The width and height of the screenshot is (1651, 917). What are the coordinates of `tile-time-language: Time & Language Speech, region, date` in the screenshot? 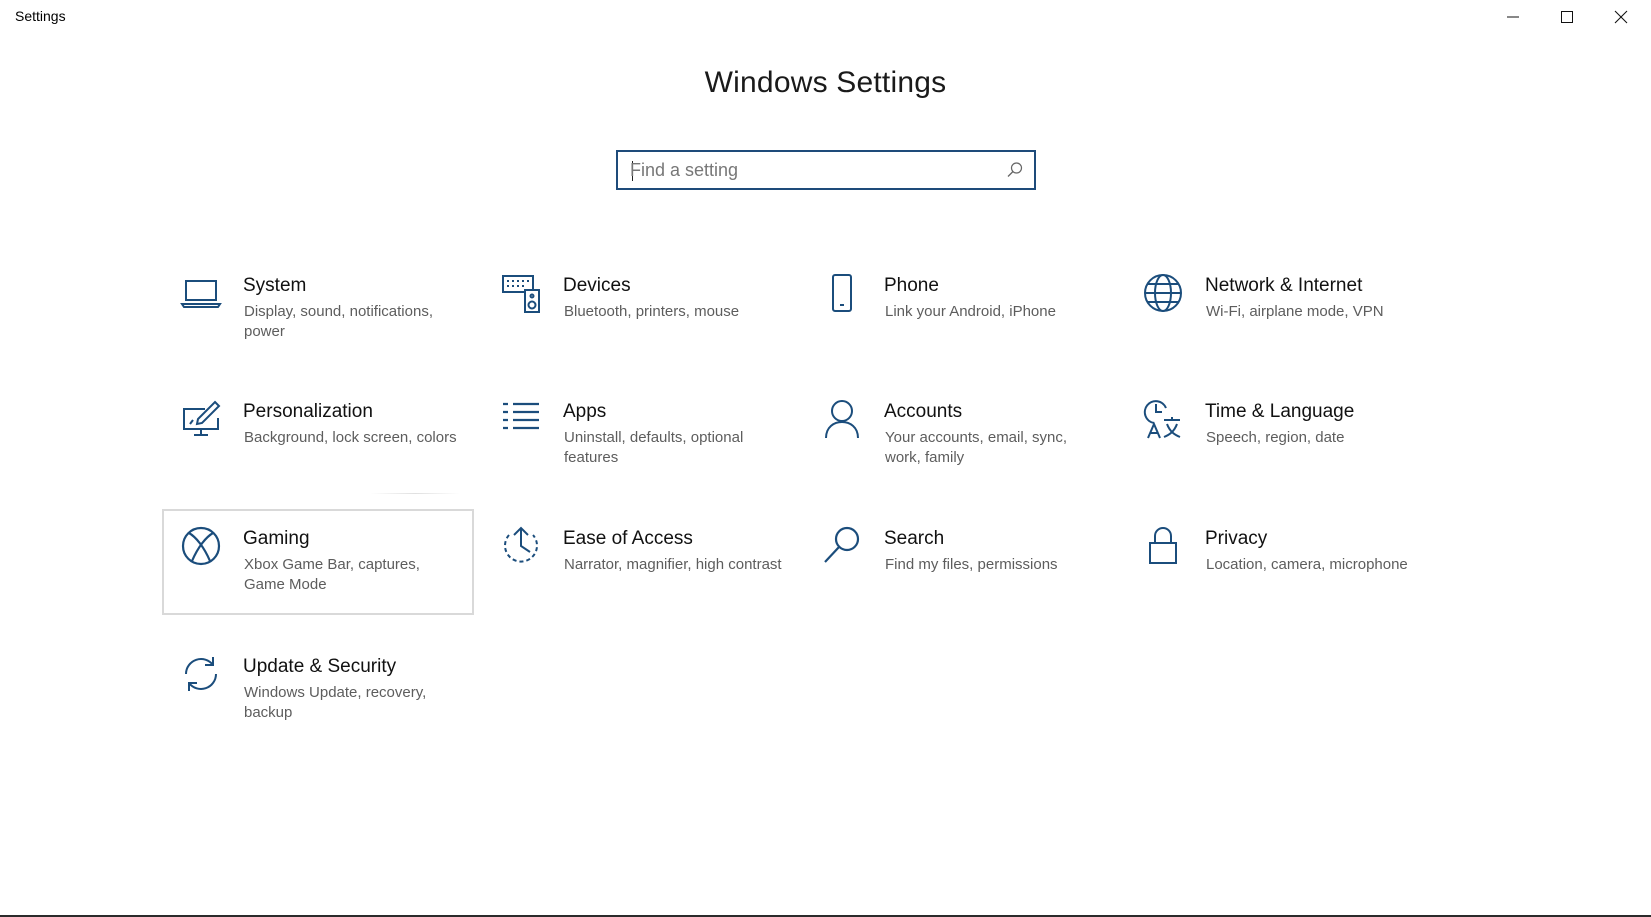 It's located at (1280, 435).